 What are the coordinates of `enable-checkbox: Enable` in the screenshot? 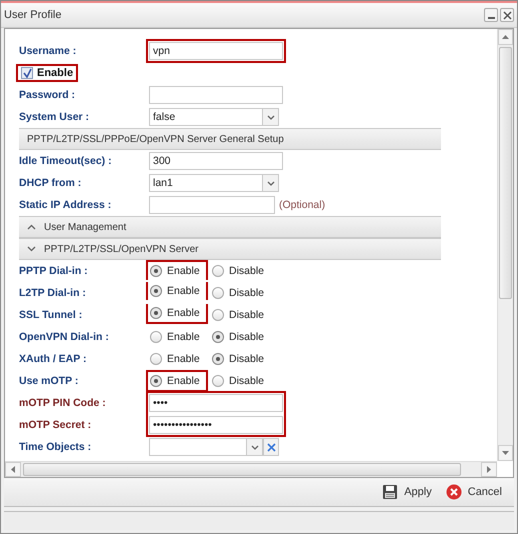 It's located at (47, 73).